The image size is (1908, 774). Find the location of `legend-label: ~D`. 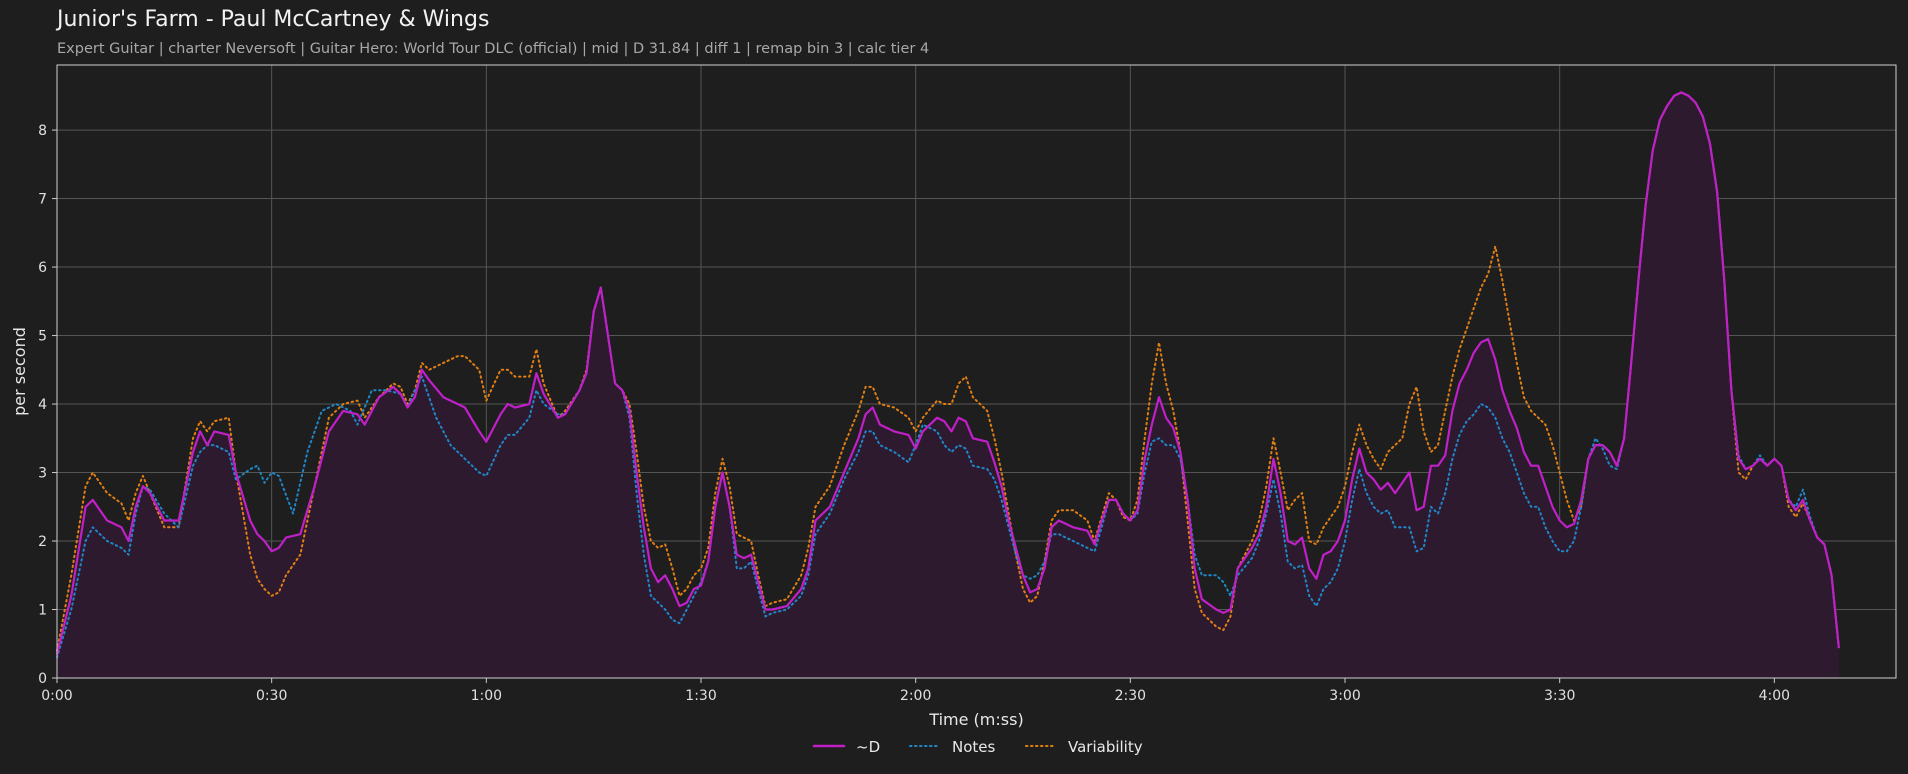

legend-label: ~D is located at coordinates (868, 747).